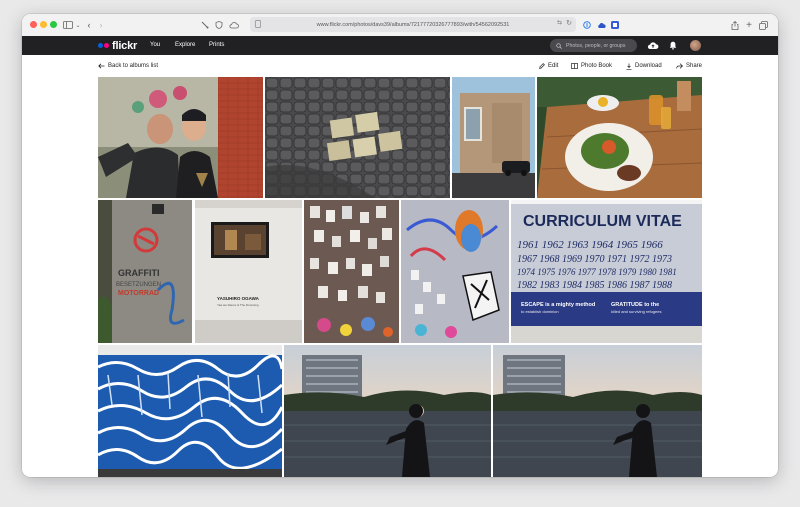  I want to click on photo-postcard-wall, so click(351, 271).